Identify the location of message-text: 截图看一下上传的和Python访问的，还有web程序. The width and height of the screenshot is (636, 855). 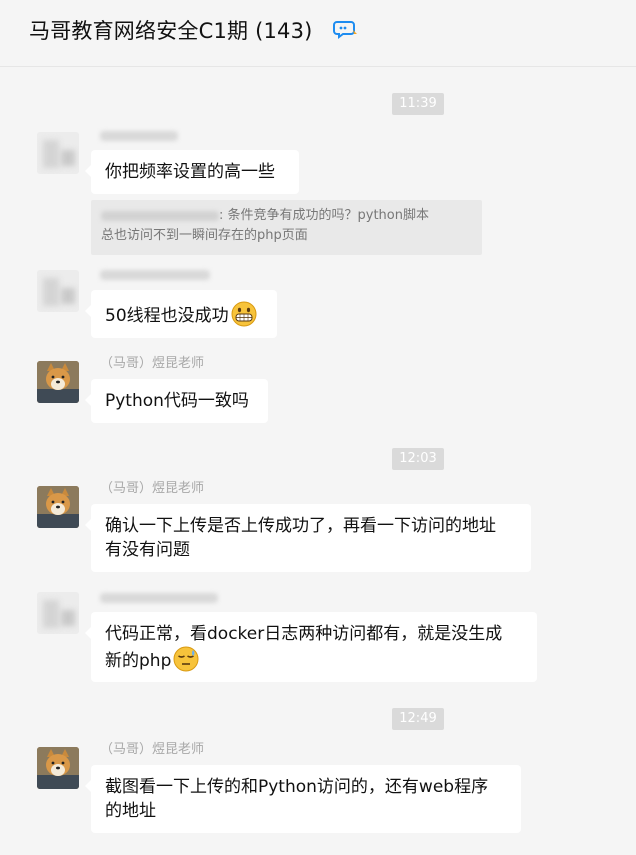
(297, 787).